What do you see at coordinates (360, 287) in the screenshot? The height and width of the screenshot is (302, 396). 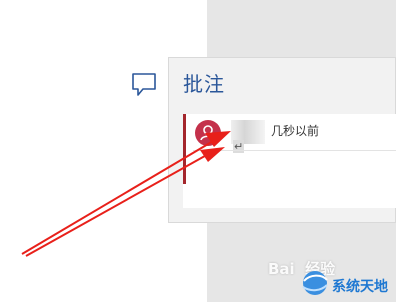 I see `site-name: 系统天地` at bounding box center [360, 287].